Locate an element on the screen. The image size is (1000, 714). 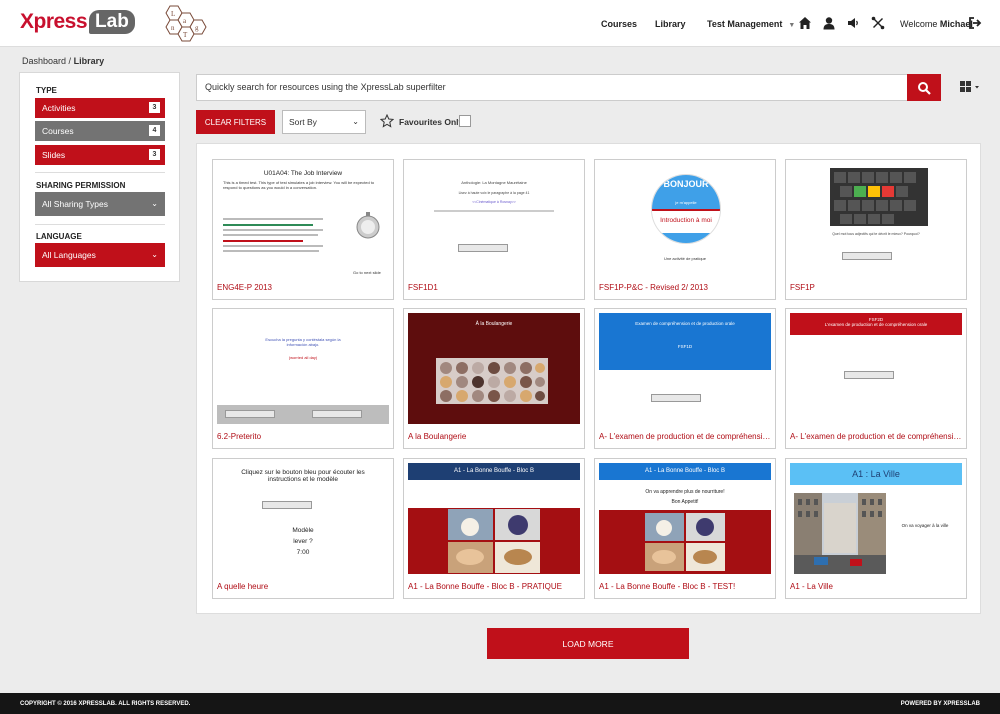
language-select: All Languages ⌄ is located at coordinates (100, 255).